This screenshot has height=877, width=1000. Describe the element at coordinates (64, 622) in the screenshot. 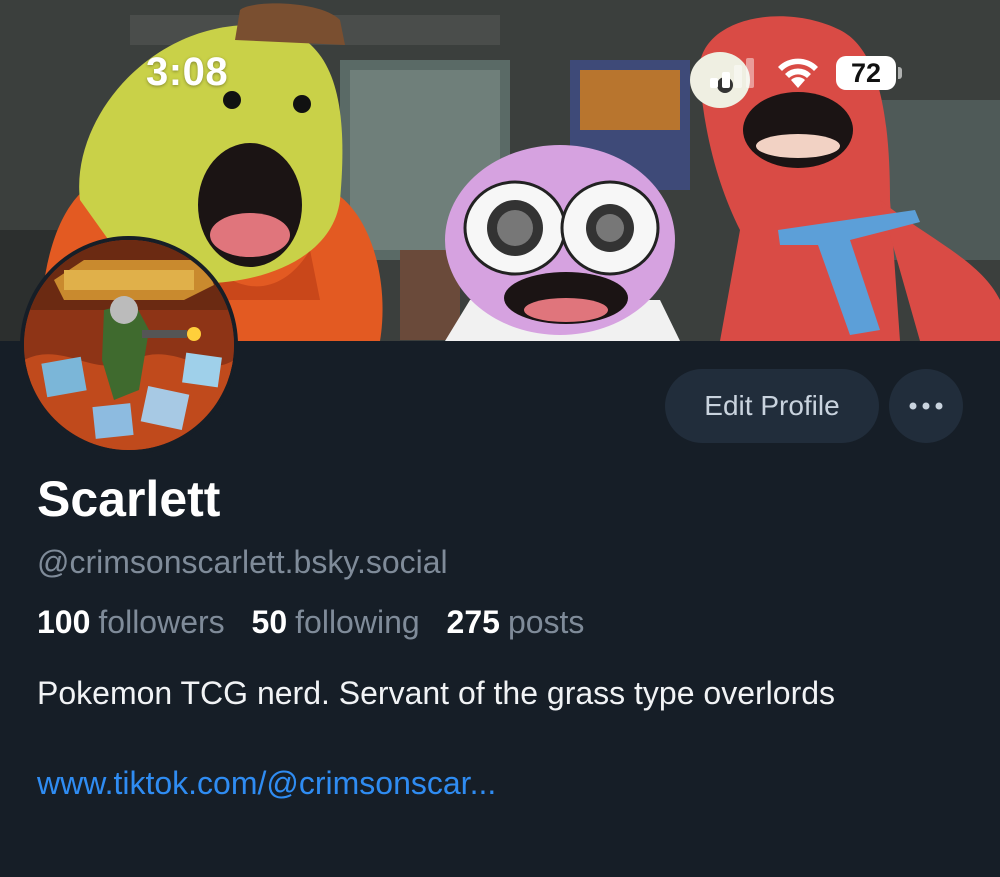

I see `followers-count: 100` at that location.